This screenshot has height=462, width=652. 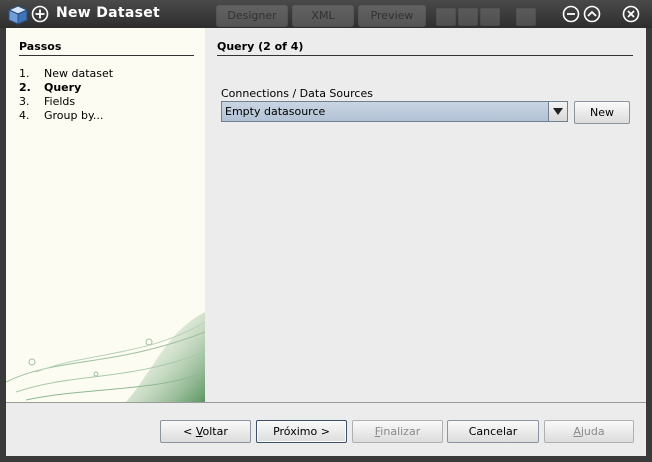 I want to click on steps-header: Passos, so click(x=106, y=48).